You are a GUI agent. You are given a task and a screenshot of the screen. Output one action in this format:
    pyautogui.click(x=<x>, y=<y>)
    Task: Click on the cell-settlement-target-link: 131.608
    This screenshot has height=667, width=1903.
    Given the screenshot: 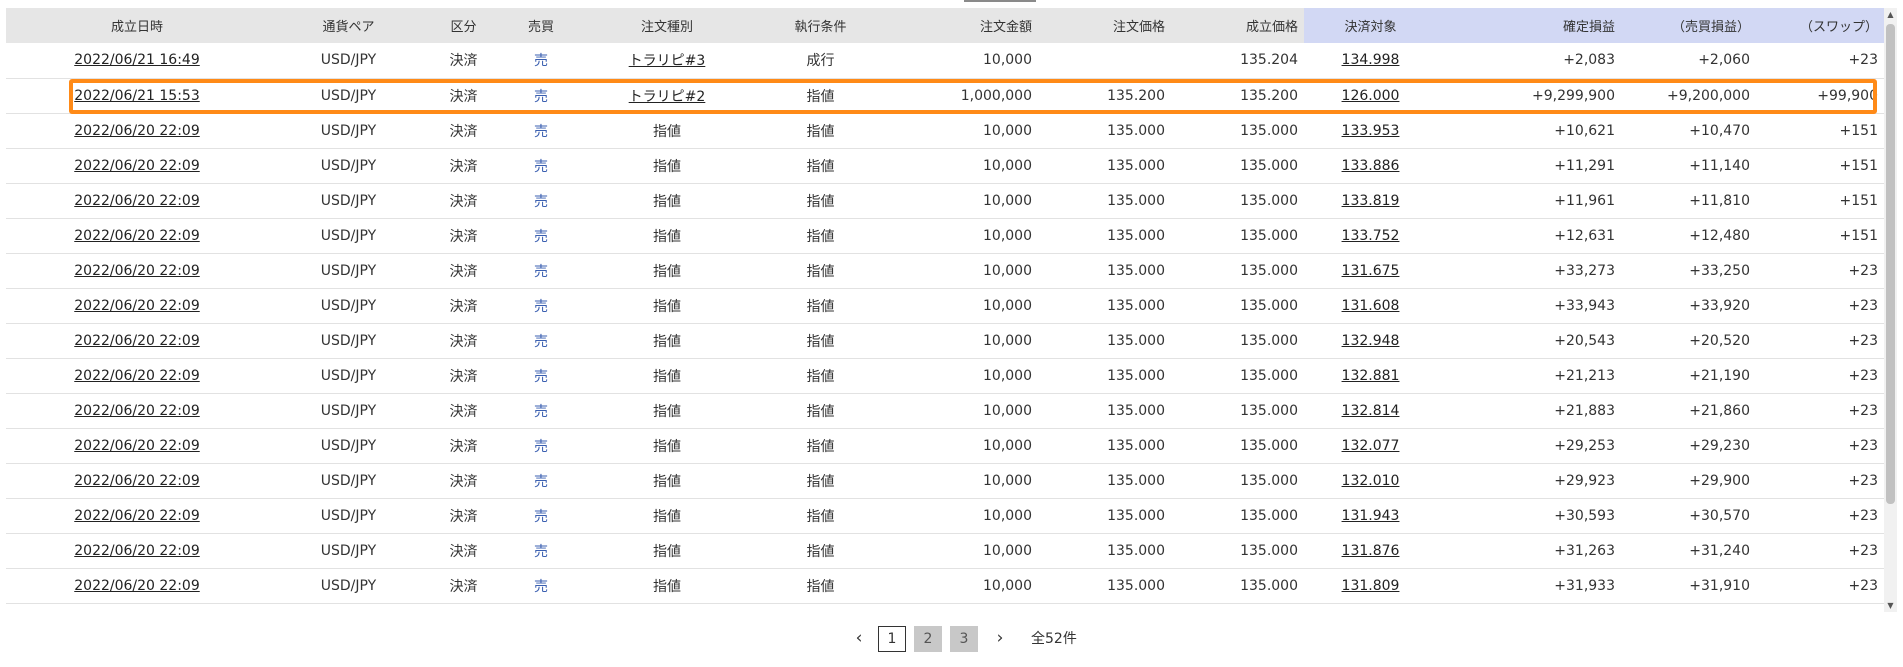 What is the action you would take?
    pyautogui.click(x=1371, y=306)
    